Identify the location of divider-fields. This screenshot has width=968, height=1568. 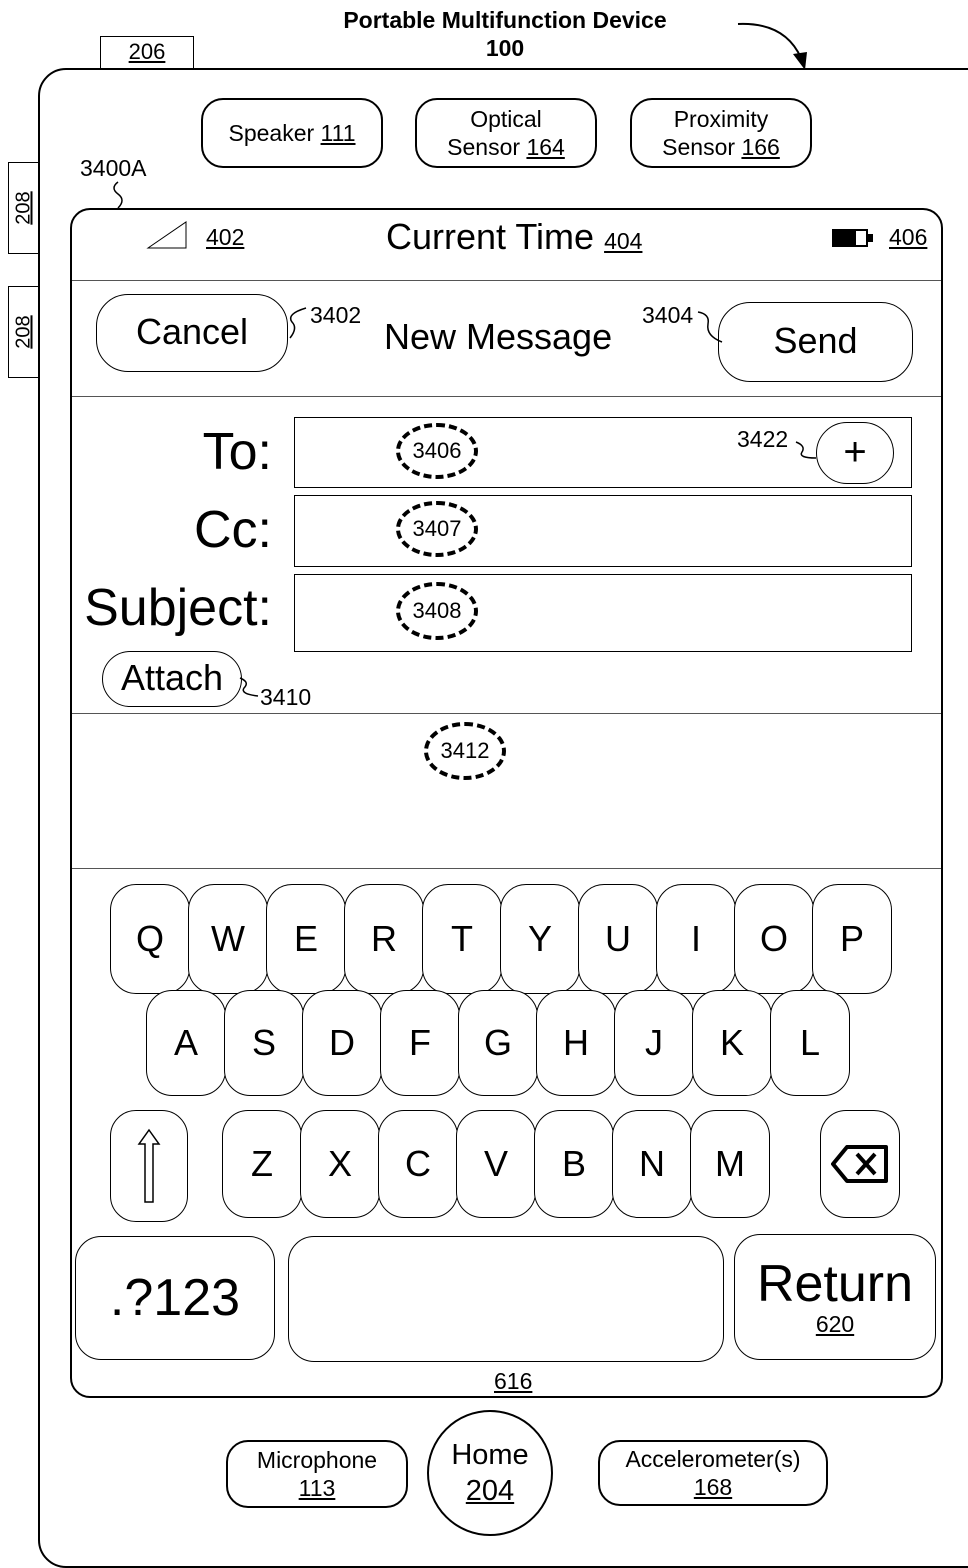
(506, 713).